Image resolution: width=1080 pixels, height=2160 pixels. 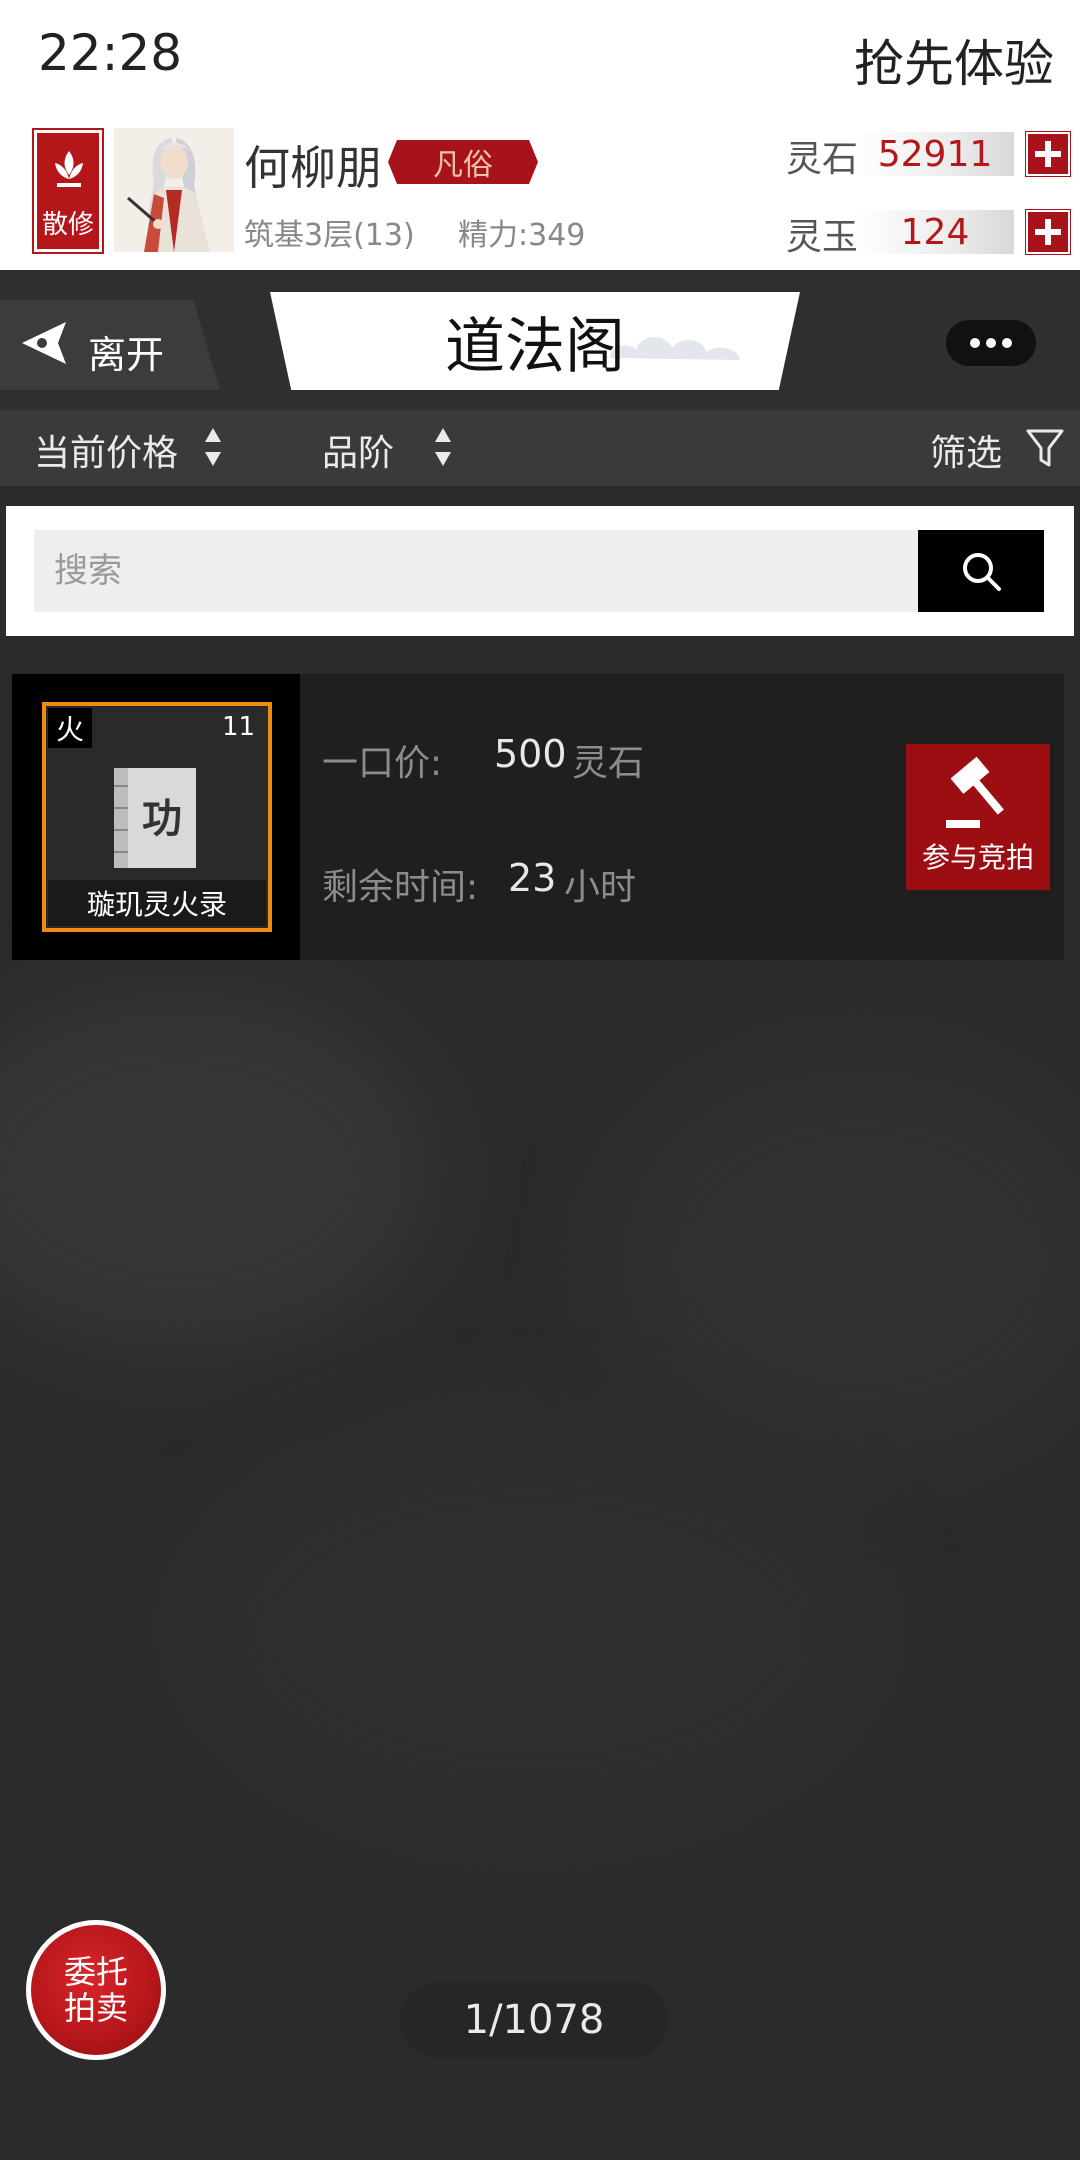 I want to click on item-name: 璇玑灵火录, so click(x=157, y=903).